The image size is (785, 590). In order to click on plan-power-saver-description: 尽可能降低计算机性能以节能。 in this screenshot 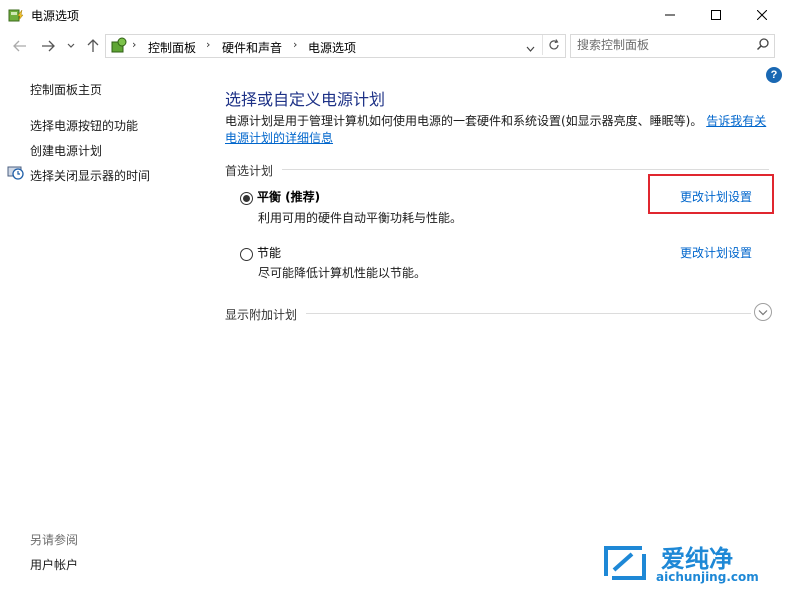, I will do `click(342, 273)`.